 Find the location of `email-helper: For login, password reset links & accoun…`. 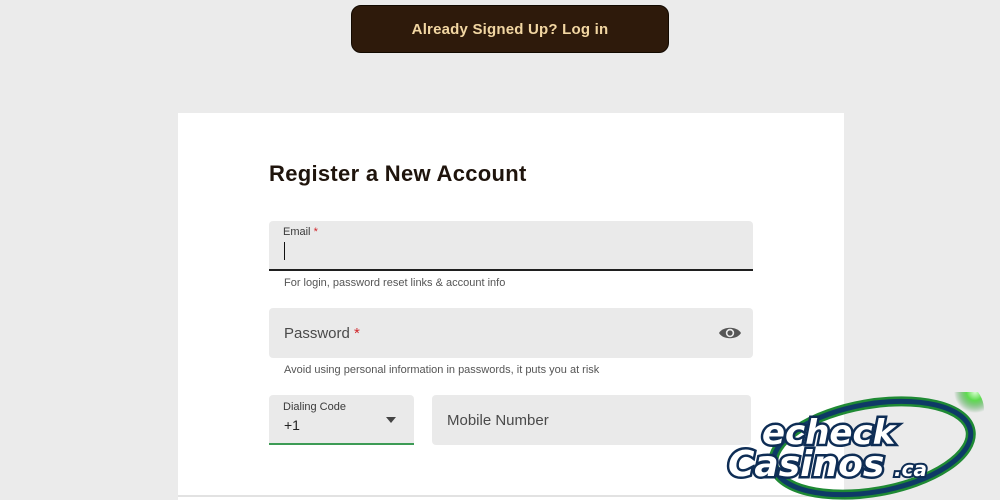

email-helper: For login, password reset links & accoun… is located at coordinates (395, 283).